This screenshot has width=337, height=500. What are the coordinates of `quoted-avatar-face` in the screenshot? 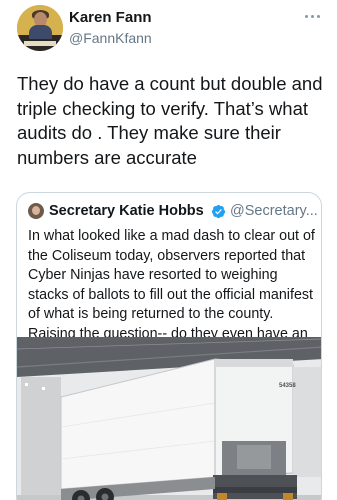 It's located at (36, 210).